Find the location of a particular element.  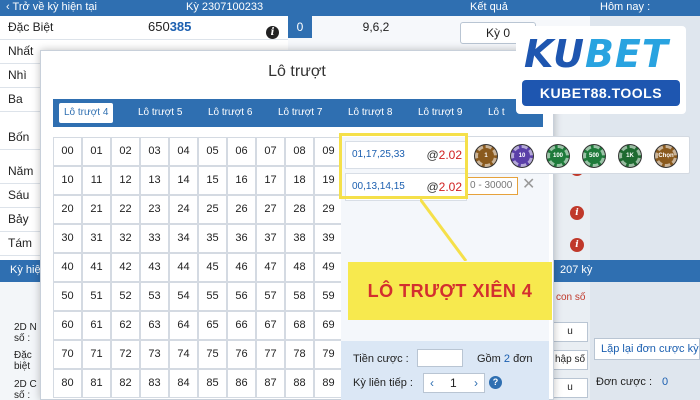

number-cell: 49 is located at coordinates (328, 267).